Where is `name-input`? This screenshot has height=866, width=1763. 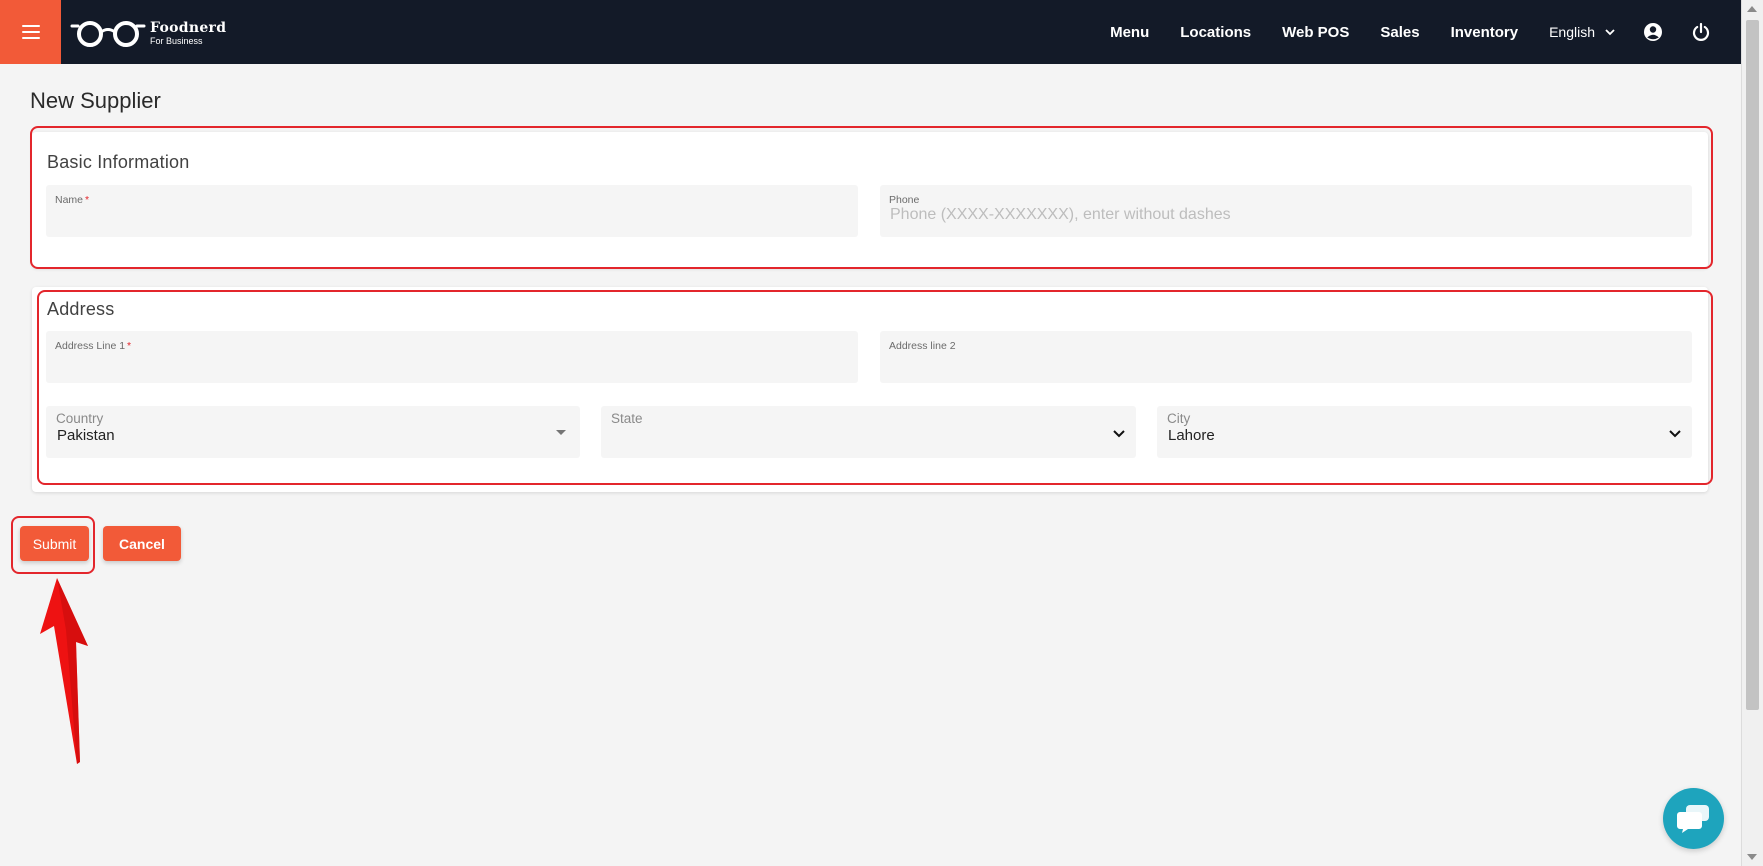
name-input is located at coordinates (452, 215).